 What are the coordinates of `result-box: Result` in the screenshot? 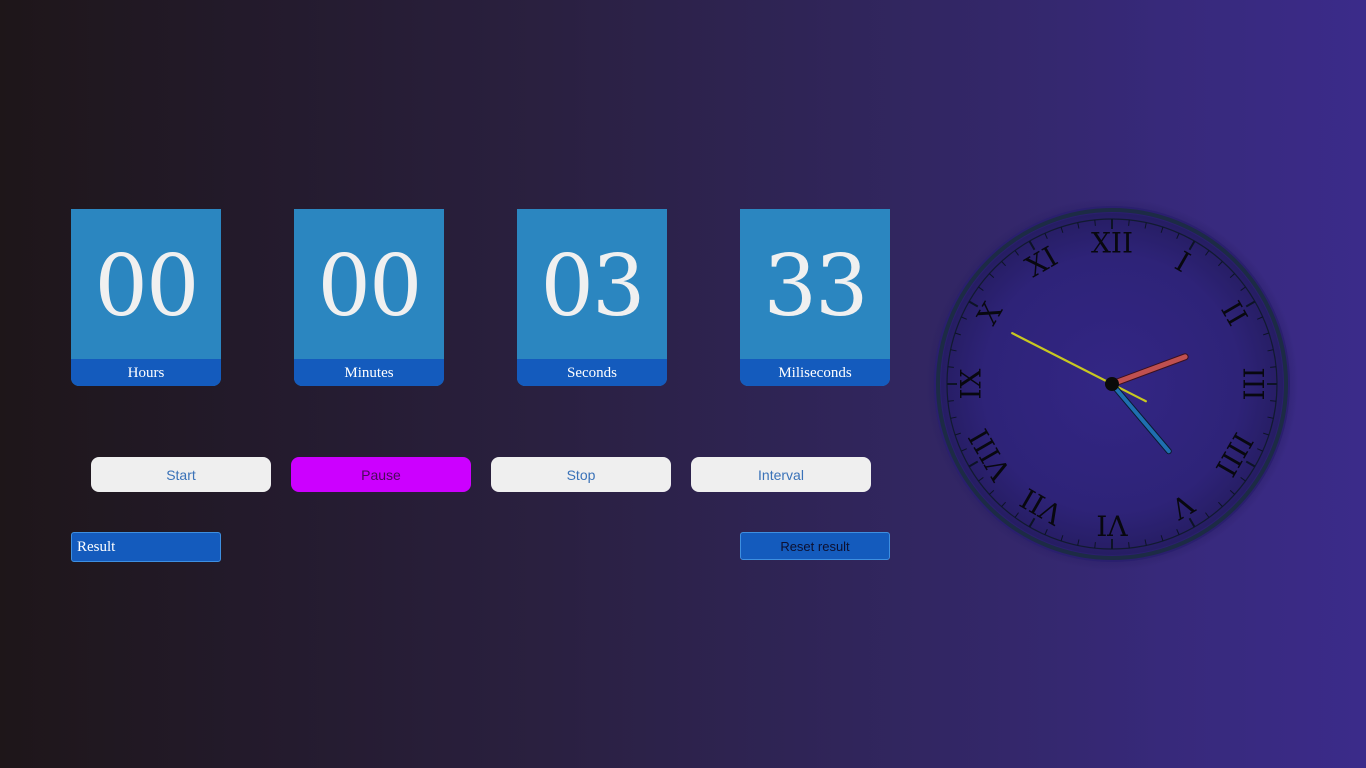 It's located at (146, 547).